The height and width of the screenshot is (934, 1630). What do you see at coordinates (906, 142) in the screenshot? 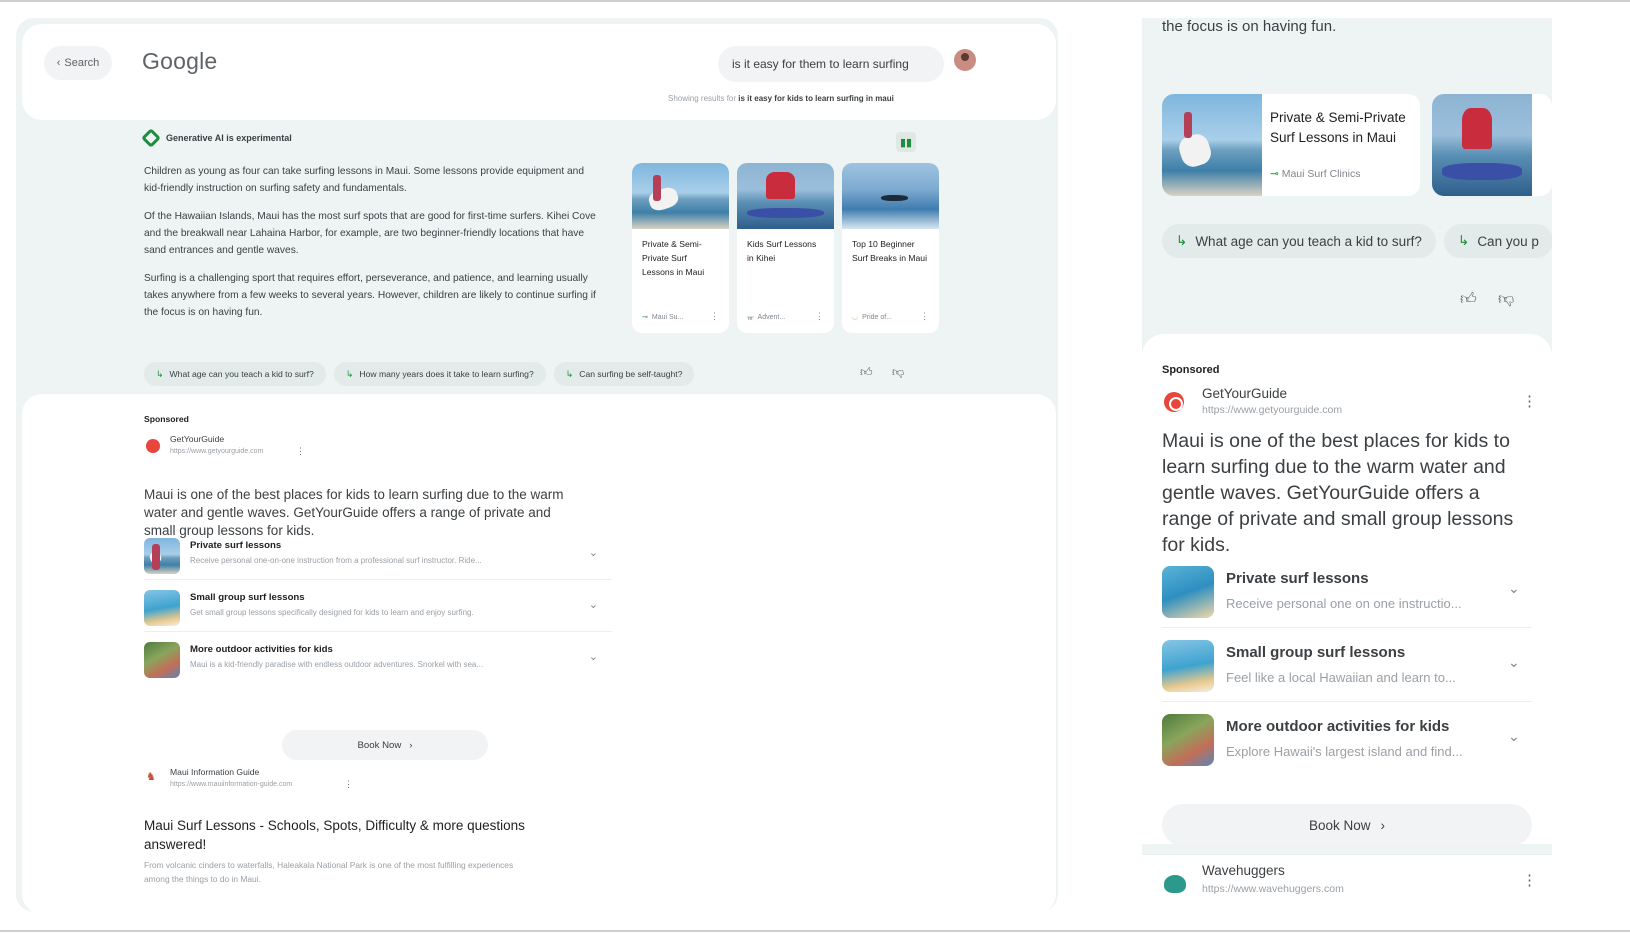
I see `layout-icon: ▮▮` at bounding box center [906, 142].